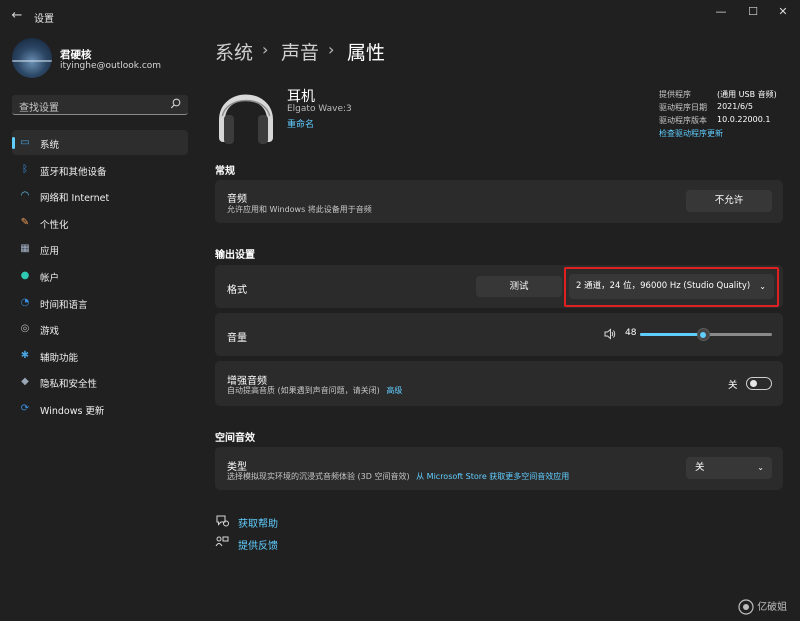  Describe the element at coordinates (75, 199) in the screenshot. I see `sidebar-item-label: 网络和 Internet` at that location.